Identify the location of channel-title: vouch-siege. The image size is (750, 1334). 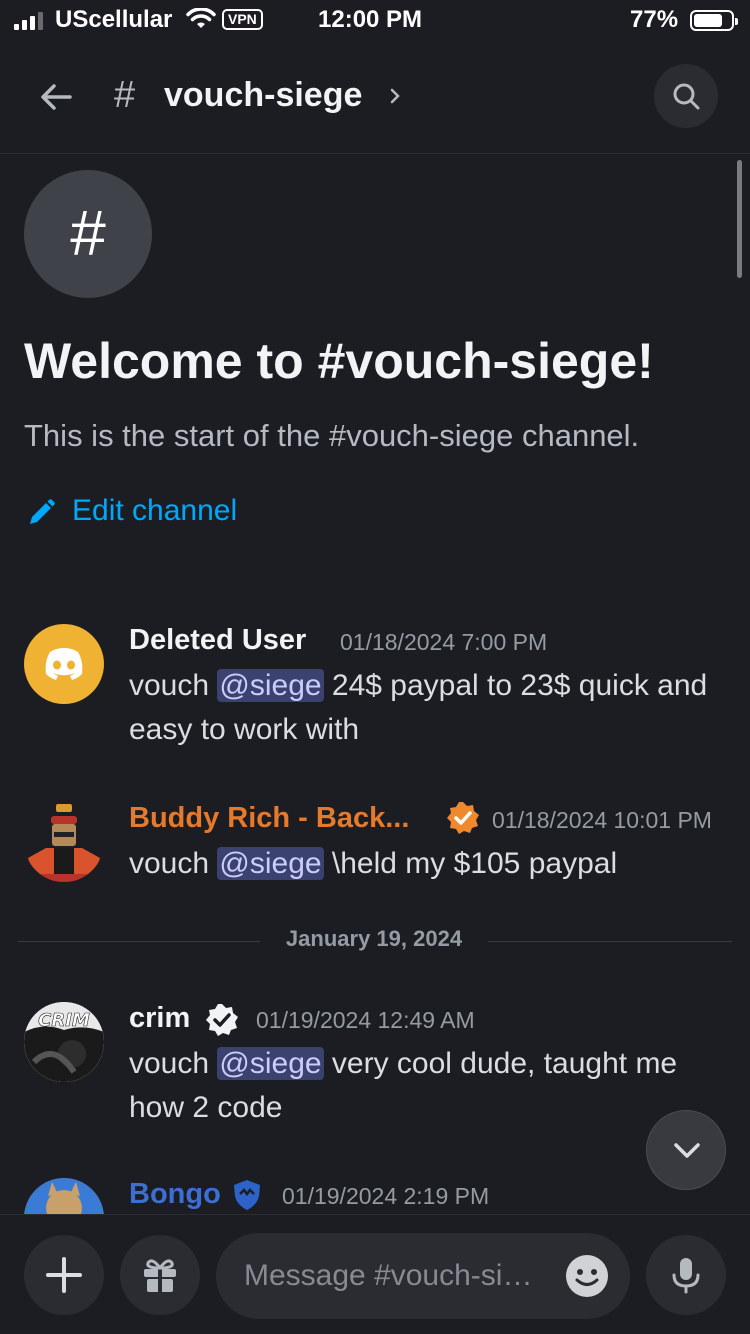
(263, 95).